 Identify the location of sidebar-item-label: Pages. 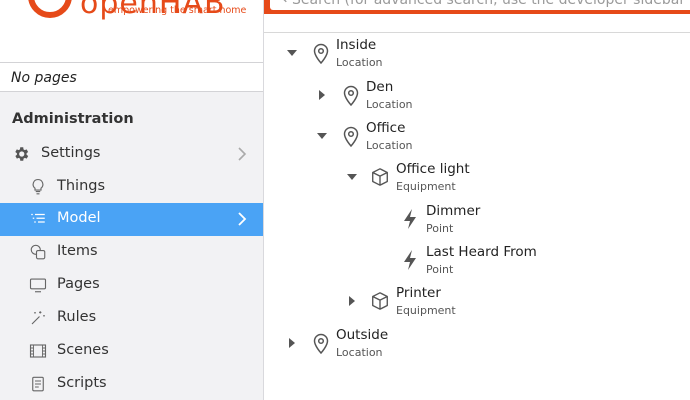
(78, 284).